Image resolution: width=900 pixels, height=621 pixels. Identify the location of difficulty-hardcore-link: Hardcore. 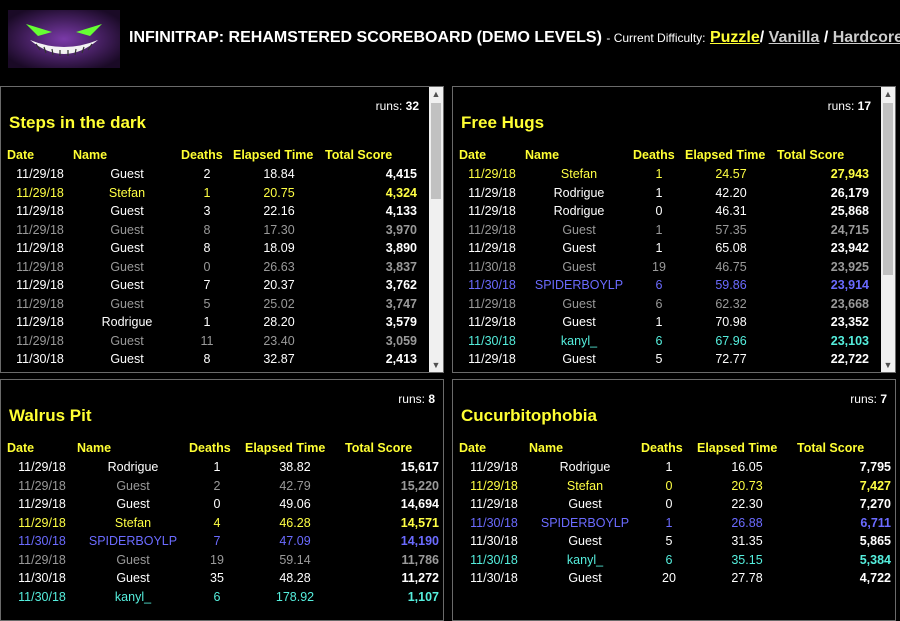
(866, 37).